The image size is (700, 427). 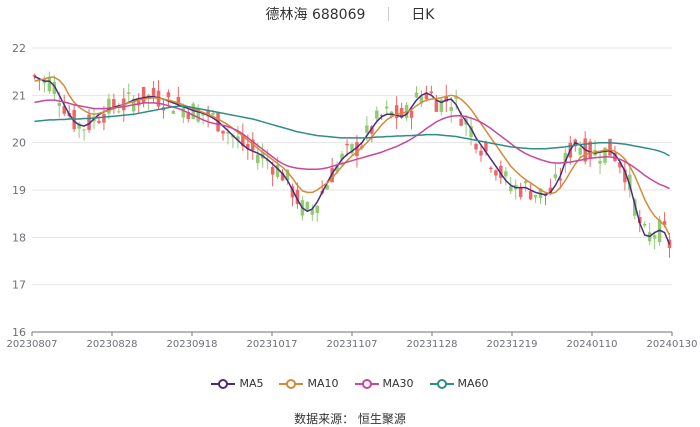 What do you see at coordinates (19, 285) in the screenshot?
I see `y-tick-label: 17` at bounding box center [19, 285].